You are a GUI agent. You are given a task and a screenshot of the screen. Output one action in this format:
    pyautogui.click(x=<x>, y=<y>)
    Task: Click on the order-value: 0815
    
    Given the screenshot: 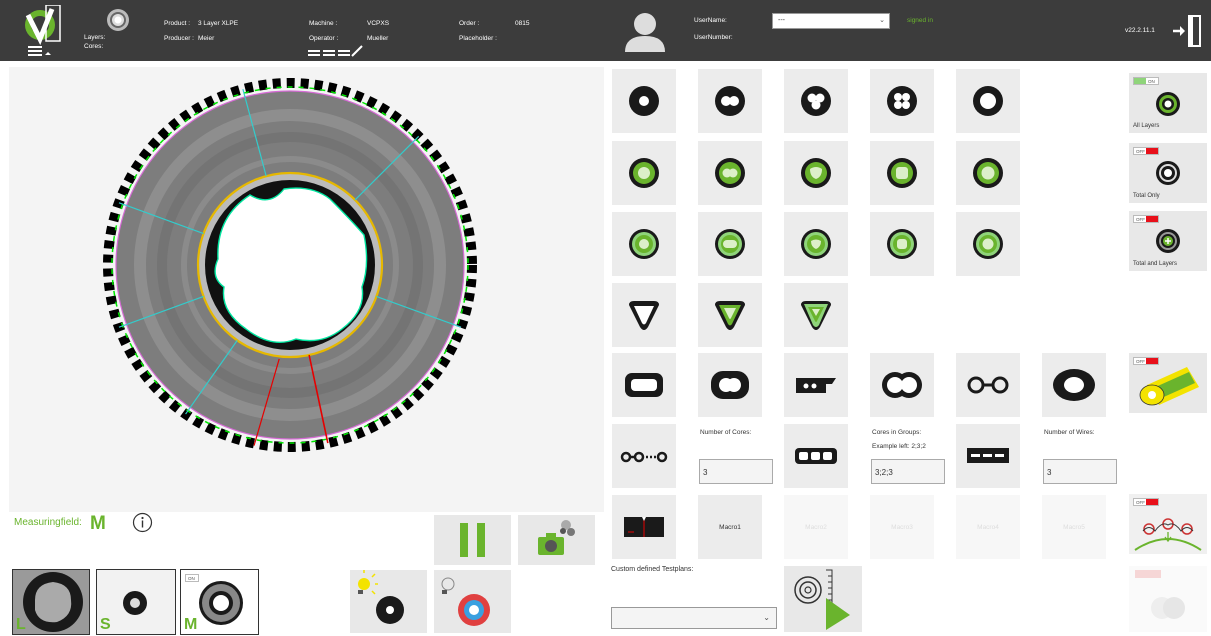 What is the action you would take?
    pyautogui.click(x=522, y=23)
    